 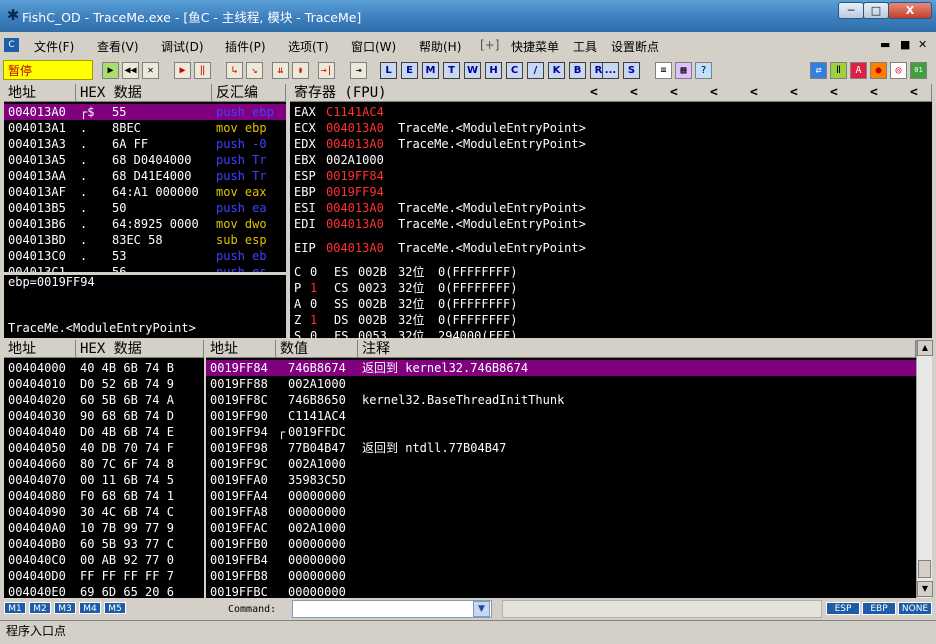 What do you see at coordinates (90, 608) in the screenshot?
I see `m4-button: M4` at bounding box center [90, 608].